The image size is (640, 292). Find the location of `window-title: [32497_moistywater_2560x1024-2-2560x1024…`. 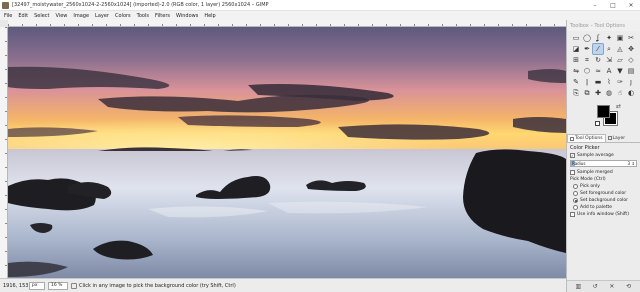

window-title: [32497_moistywater_2560x1024-2-2560x1024… is located at coordinates (140, 5).